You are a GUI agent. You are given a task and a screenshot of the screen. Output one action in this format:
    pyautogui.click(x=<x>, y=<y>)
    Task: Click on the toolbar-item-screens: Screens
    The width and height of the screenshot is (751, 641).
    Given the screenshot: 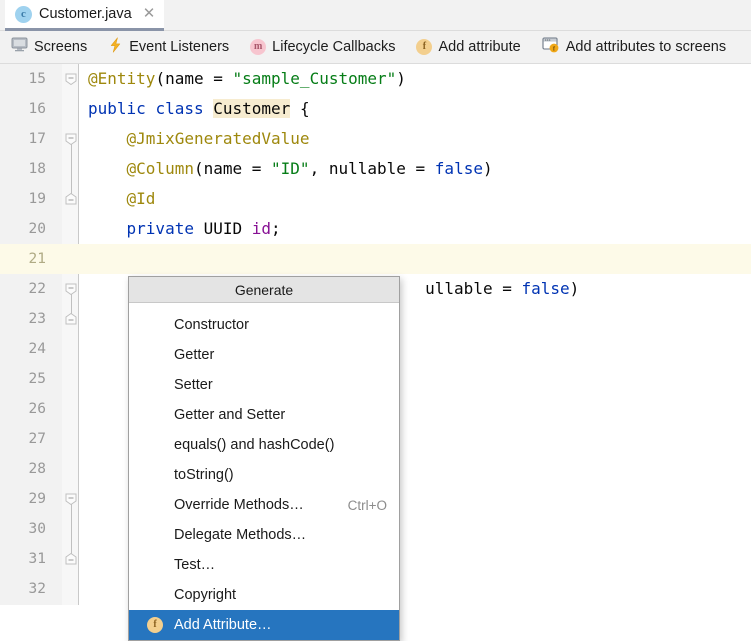 What is the action you would take?
    pyautogui.click(x=49, y=47)
    